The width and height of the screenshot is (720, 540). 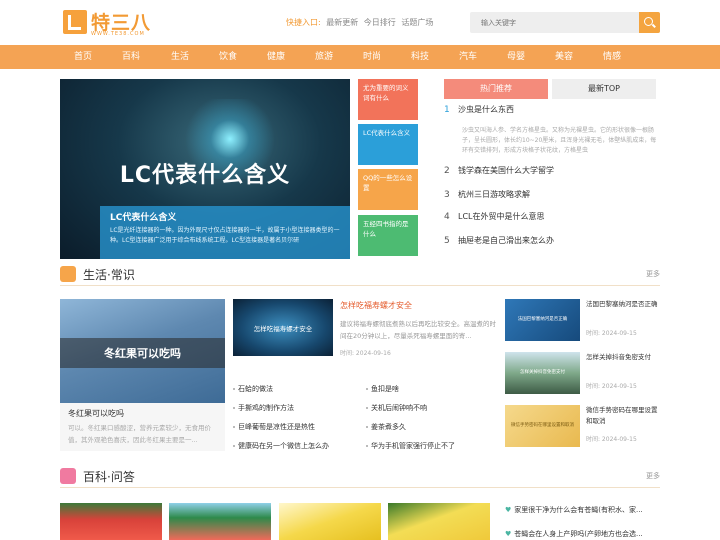 What do you see at coordinates (342, 22) in the screenshot?
I see `quick-link-latest: 最新更新` at bounding box center [342, 22].